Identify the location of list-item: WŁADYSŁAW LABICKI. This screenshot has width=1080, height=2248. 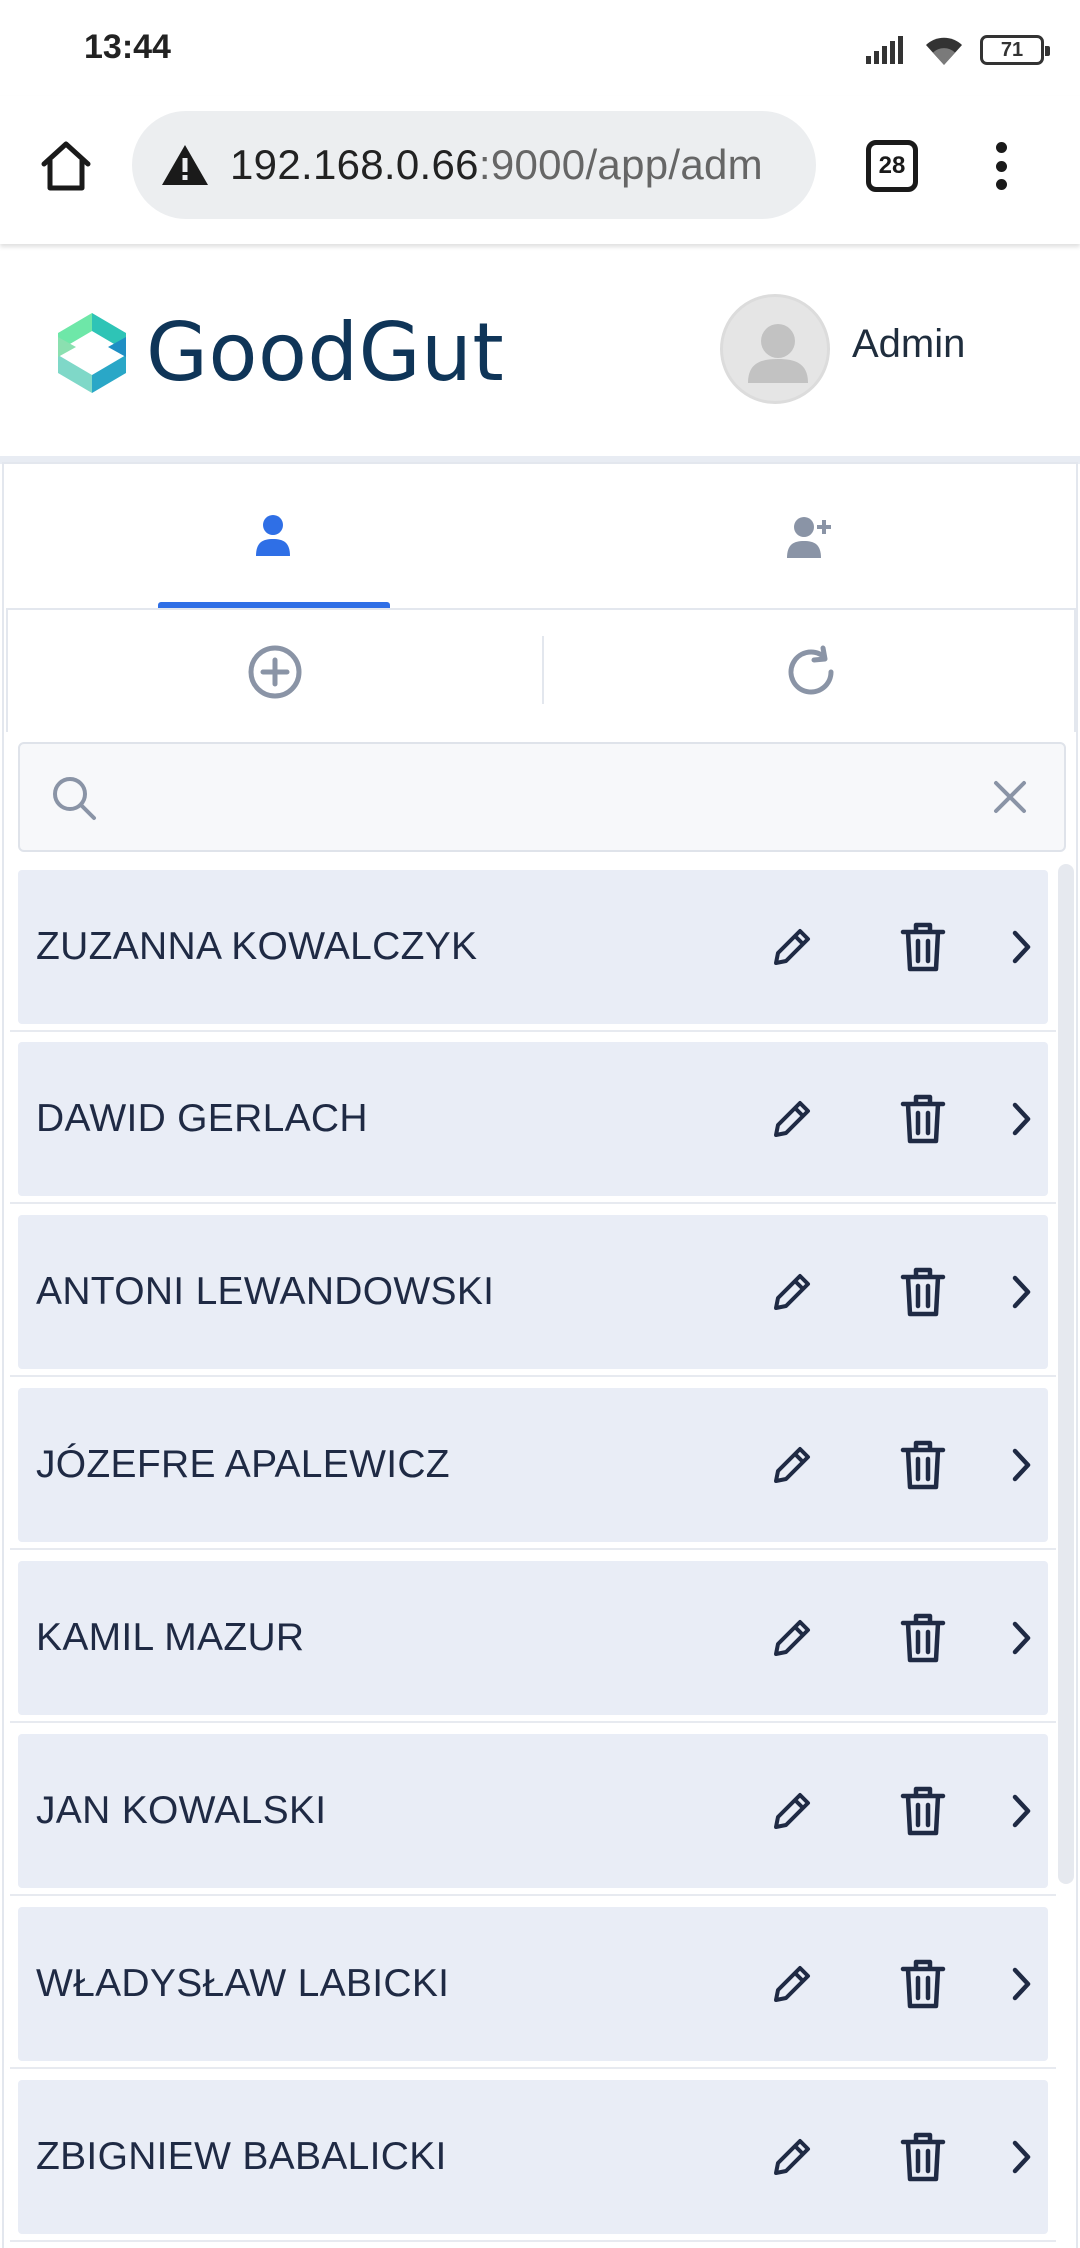
(533, 1983).